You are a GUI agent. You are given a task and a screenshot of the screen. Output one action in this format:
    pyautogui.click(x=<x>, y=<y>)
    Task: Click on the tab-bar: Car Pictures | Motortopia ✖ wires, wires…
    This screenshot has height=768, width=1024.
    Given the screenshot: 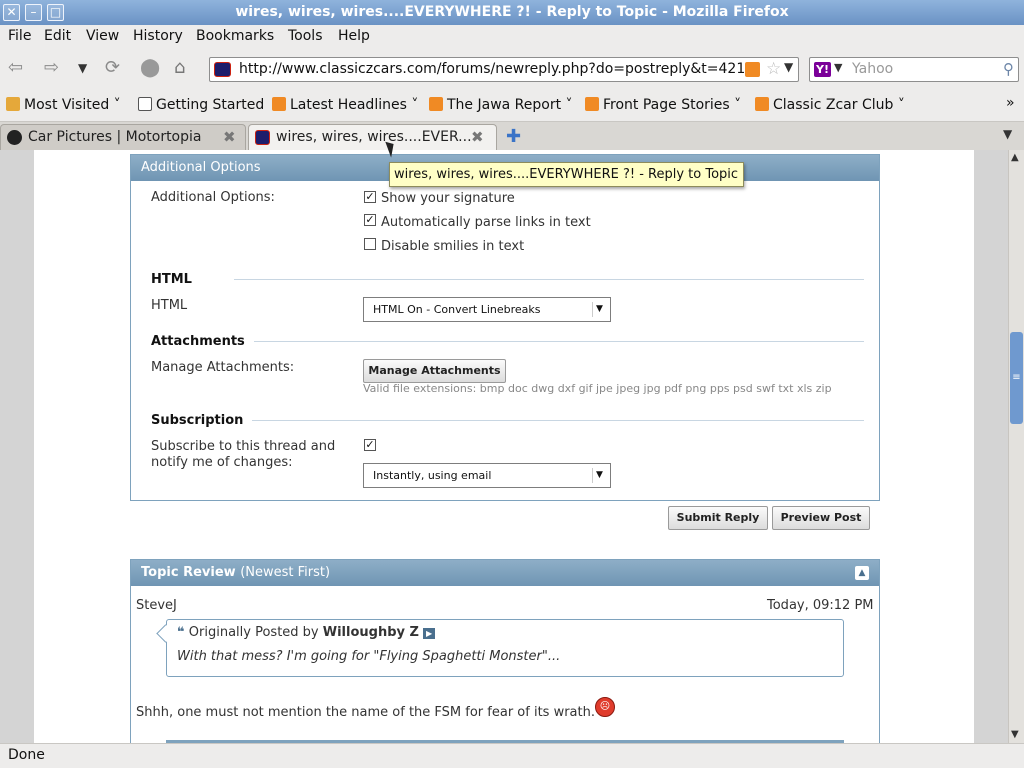 What is the action you would take?
    pyautogui.click(x=512, y=136)
    